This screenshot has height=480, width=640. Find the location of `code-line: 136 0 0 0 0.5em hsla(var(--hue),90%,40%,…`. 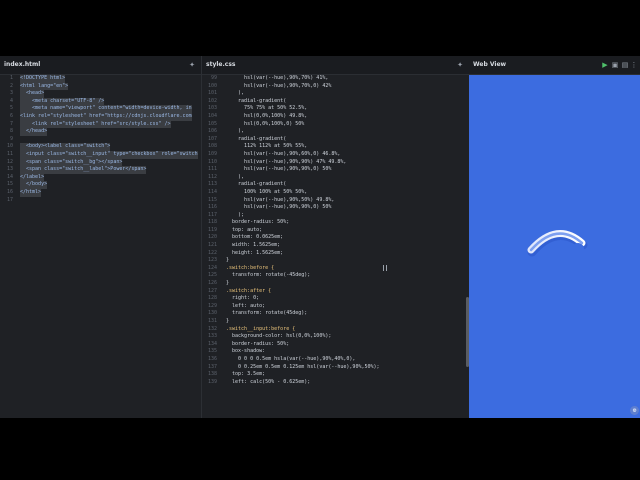

code-line: 136 0 0 0 0.5em hsla(var(--hue),90%,40%,… is located at coordinates (335, 360).